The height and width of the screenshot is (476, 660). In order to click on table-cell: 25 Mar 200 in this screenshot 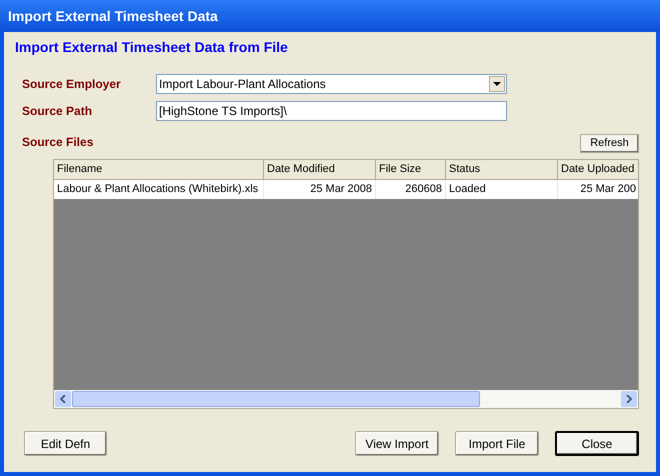, I will do `click(598, 189)`.